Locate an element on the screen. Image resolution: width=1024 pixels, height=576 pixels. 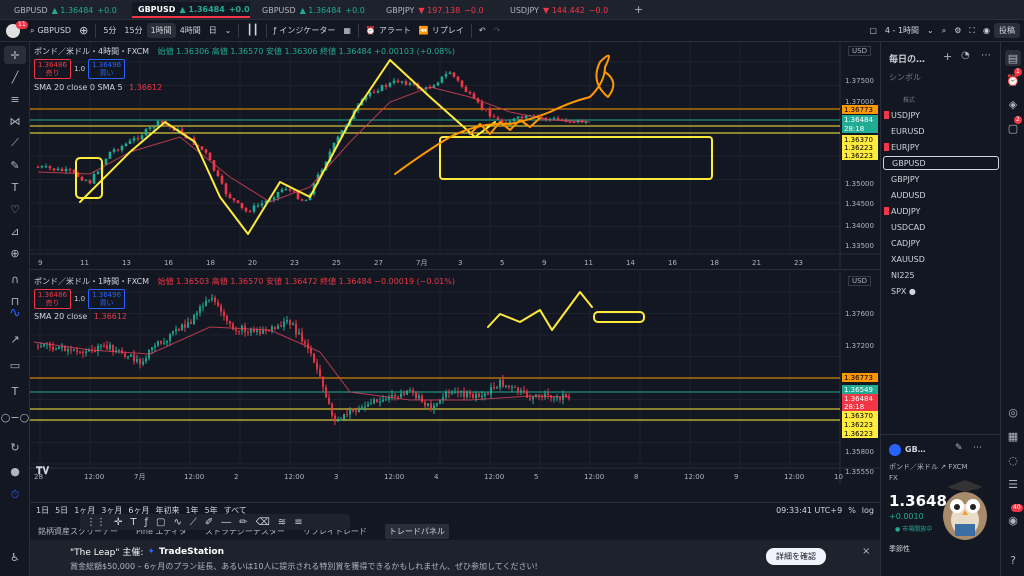
watchlist-item: XAUUSD is located at coordinates (941, 259).